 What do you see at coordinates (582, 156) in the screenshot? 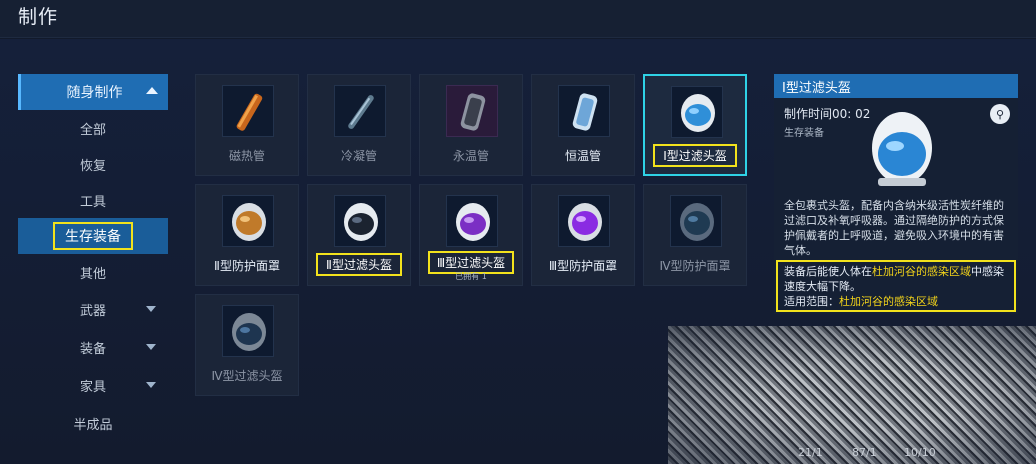
I see `recipe-label: 恒温管` at bounding box center [582, 156].